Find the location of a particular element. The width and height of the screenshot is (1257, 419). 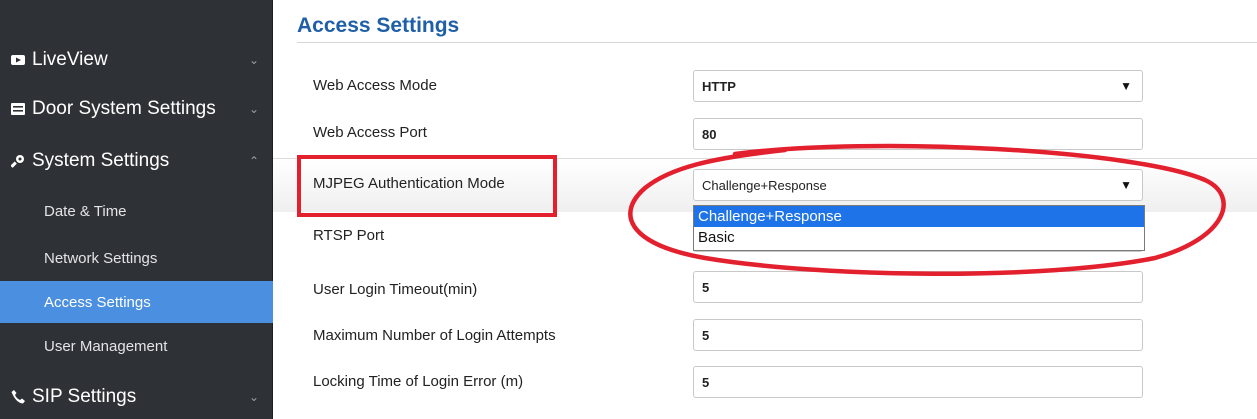

web-access-port-label: Web Access Port is located at coordinates (370, 132).